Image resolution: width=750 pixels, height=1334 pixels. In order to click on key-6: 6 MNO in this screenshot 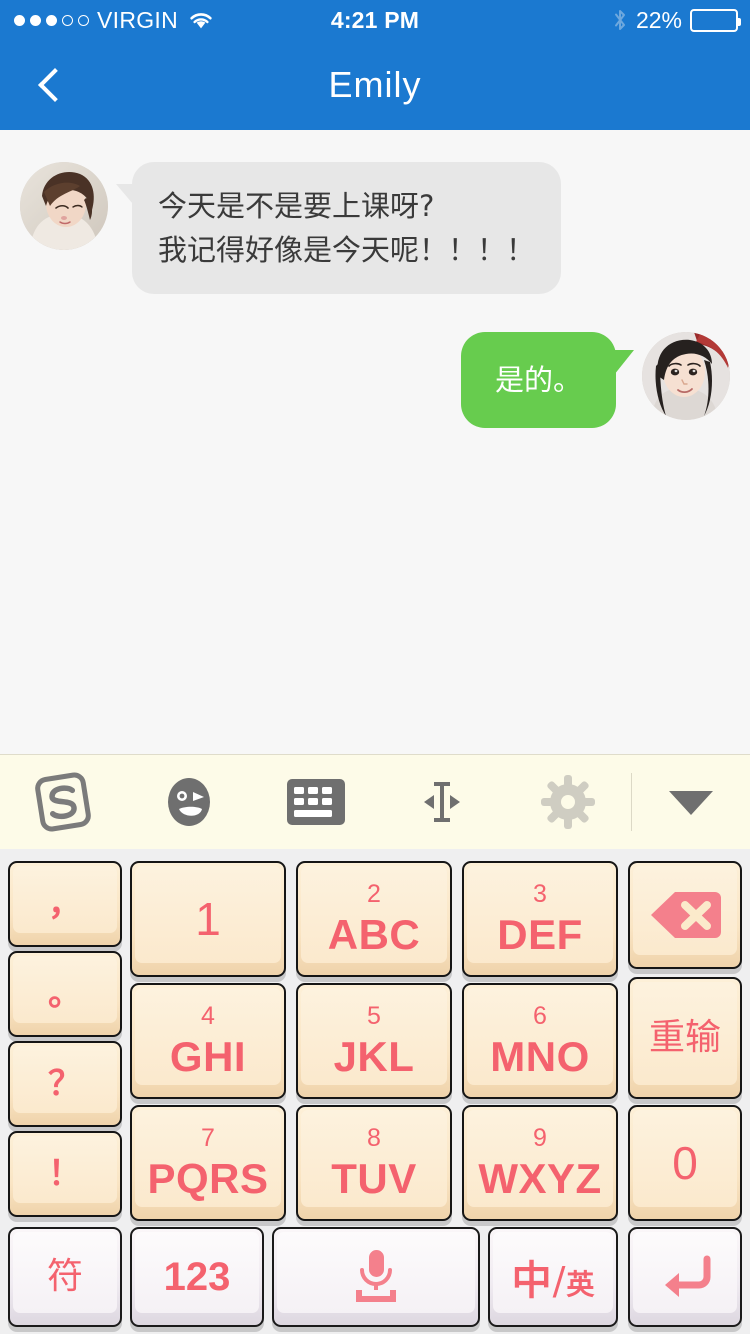, I will do `click(540, 1041)`.